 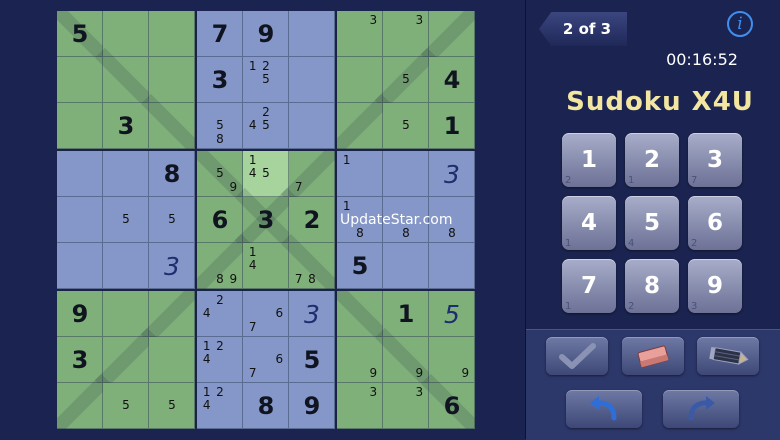 What do you see at coordinates (589, 223) in the screenshot?
I see `number-key-4: 41` at bounding box center [589, 223].